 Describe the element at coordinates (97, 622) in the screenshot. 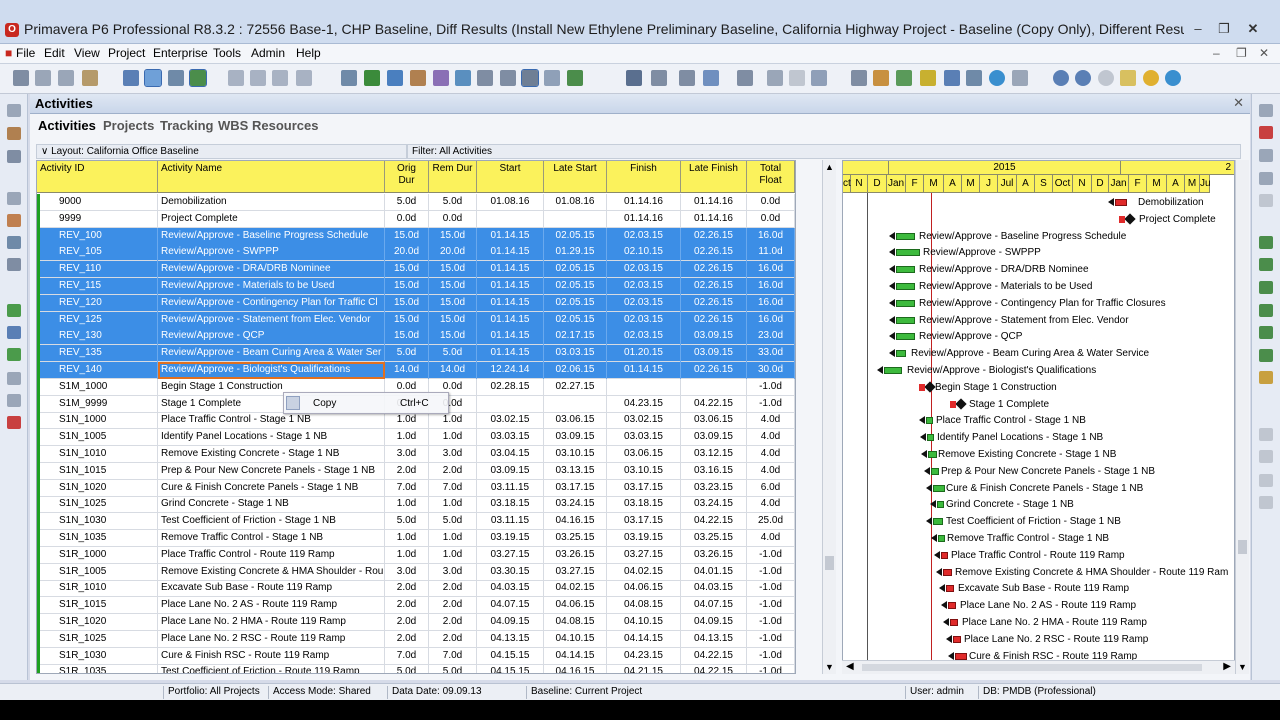

I see `cell-activity-id: S1R_1020` at that location.